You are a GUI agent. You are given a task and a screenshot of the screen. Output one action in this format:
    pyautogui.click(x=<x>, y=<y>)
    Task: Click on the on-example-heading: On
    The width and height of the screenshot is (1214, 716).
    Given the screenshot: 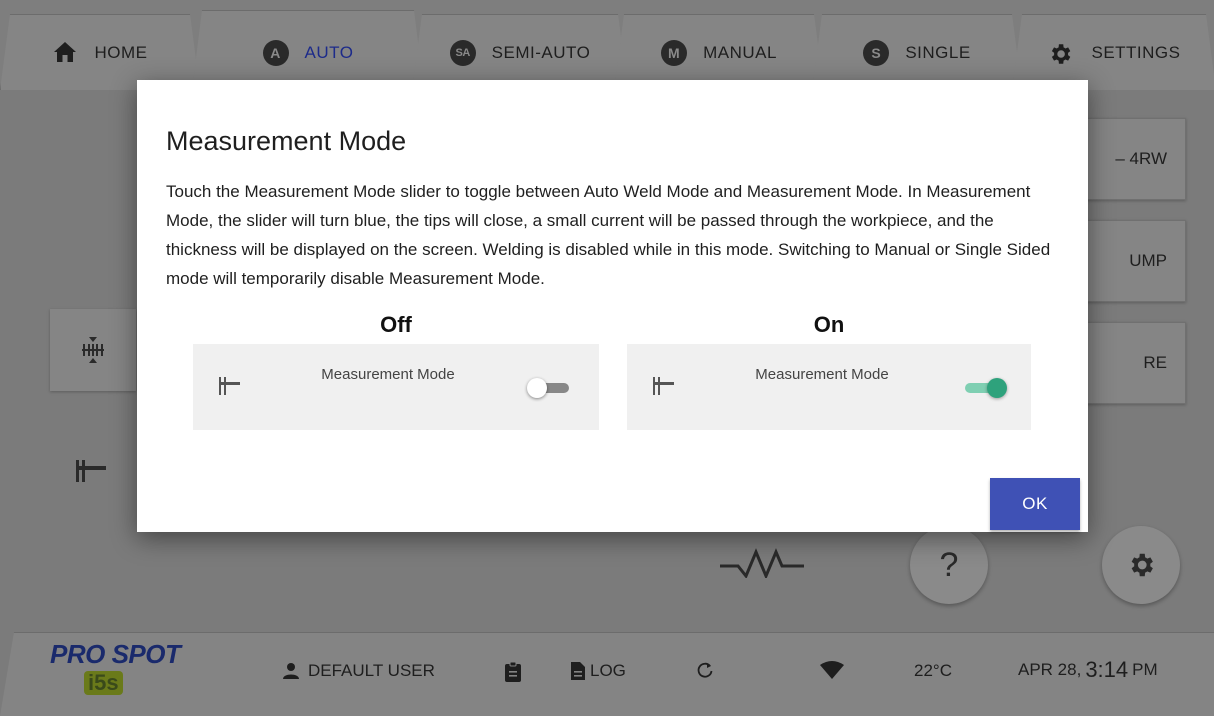 What is the action you would take?
    pyautogui.click(x=829, y=328)
    